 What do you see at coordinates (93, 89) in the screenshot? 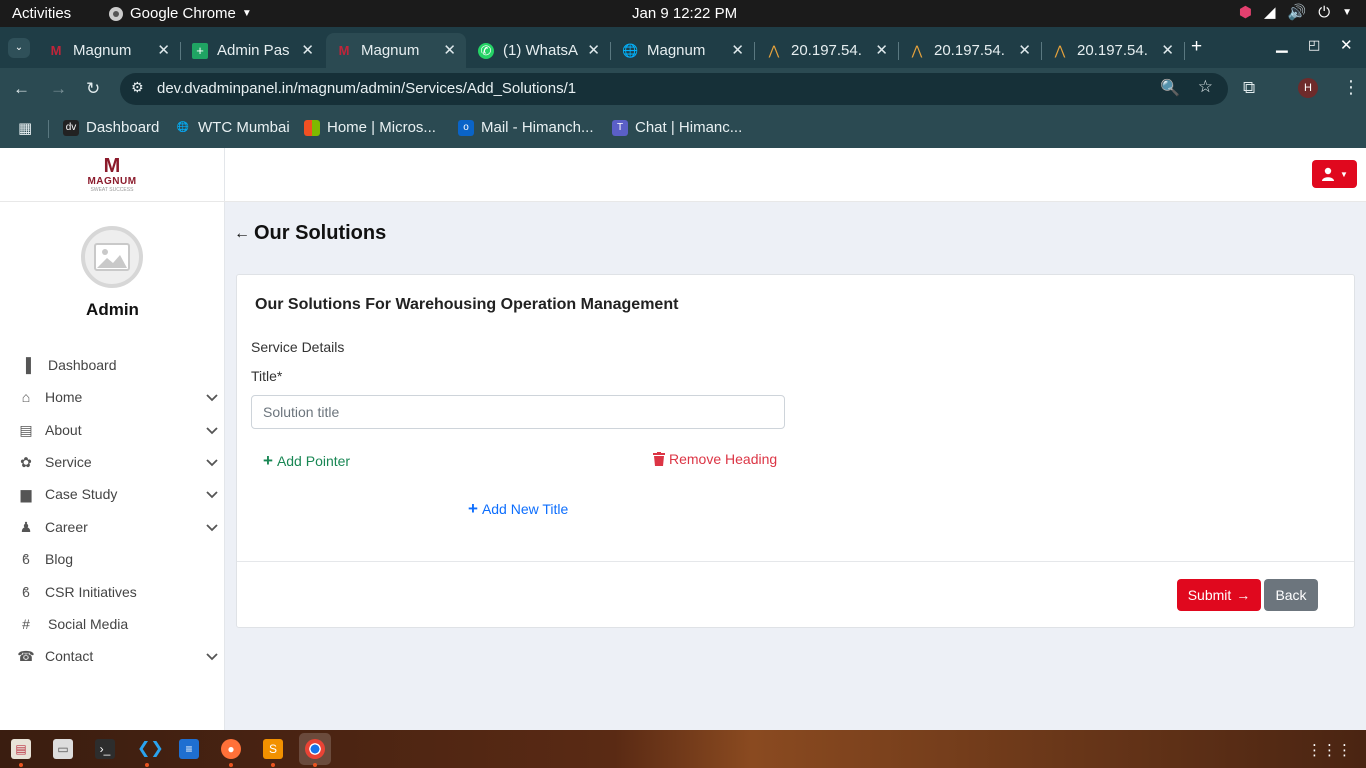
I see `reload-icon: ↻` at bounding box center [93, 89].